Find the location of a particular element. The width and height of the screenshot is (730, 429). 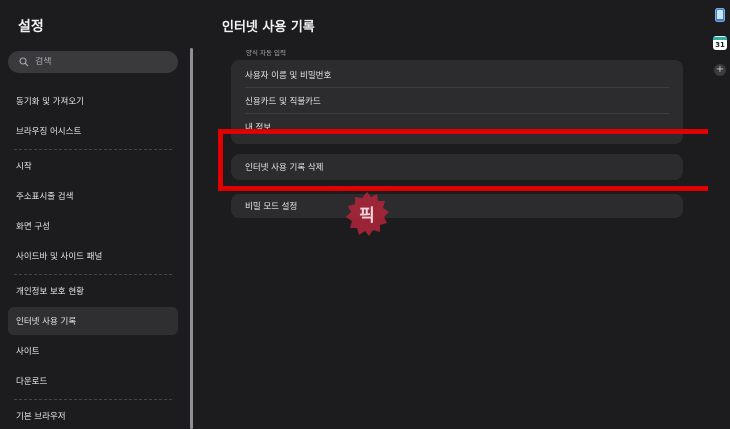

svg-text: 픽 is located at coordinates (367, 216).